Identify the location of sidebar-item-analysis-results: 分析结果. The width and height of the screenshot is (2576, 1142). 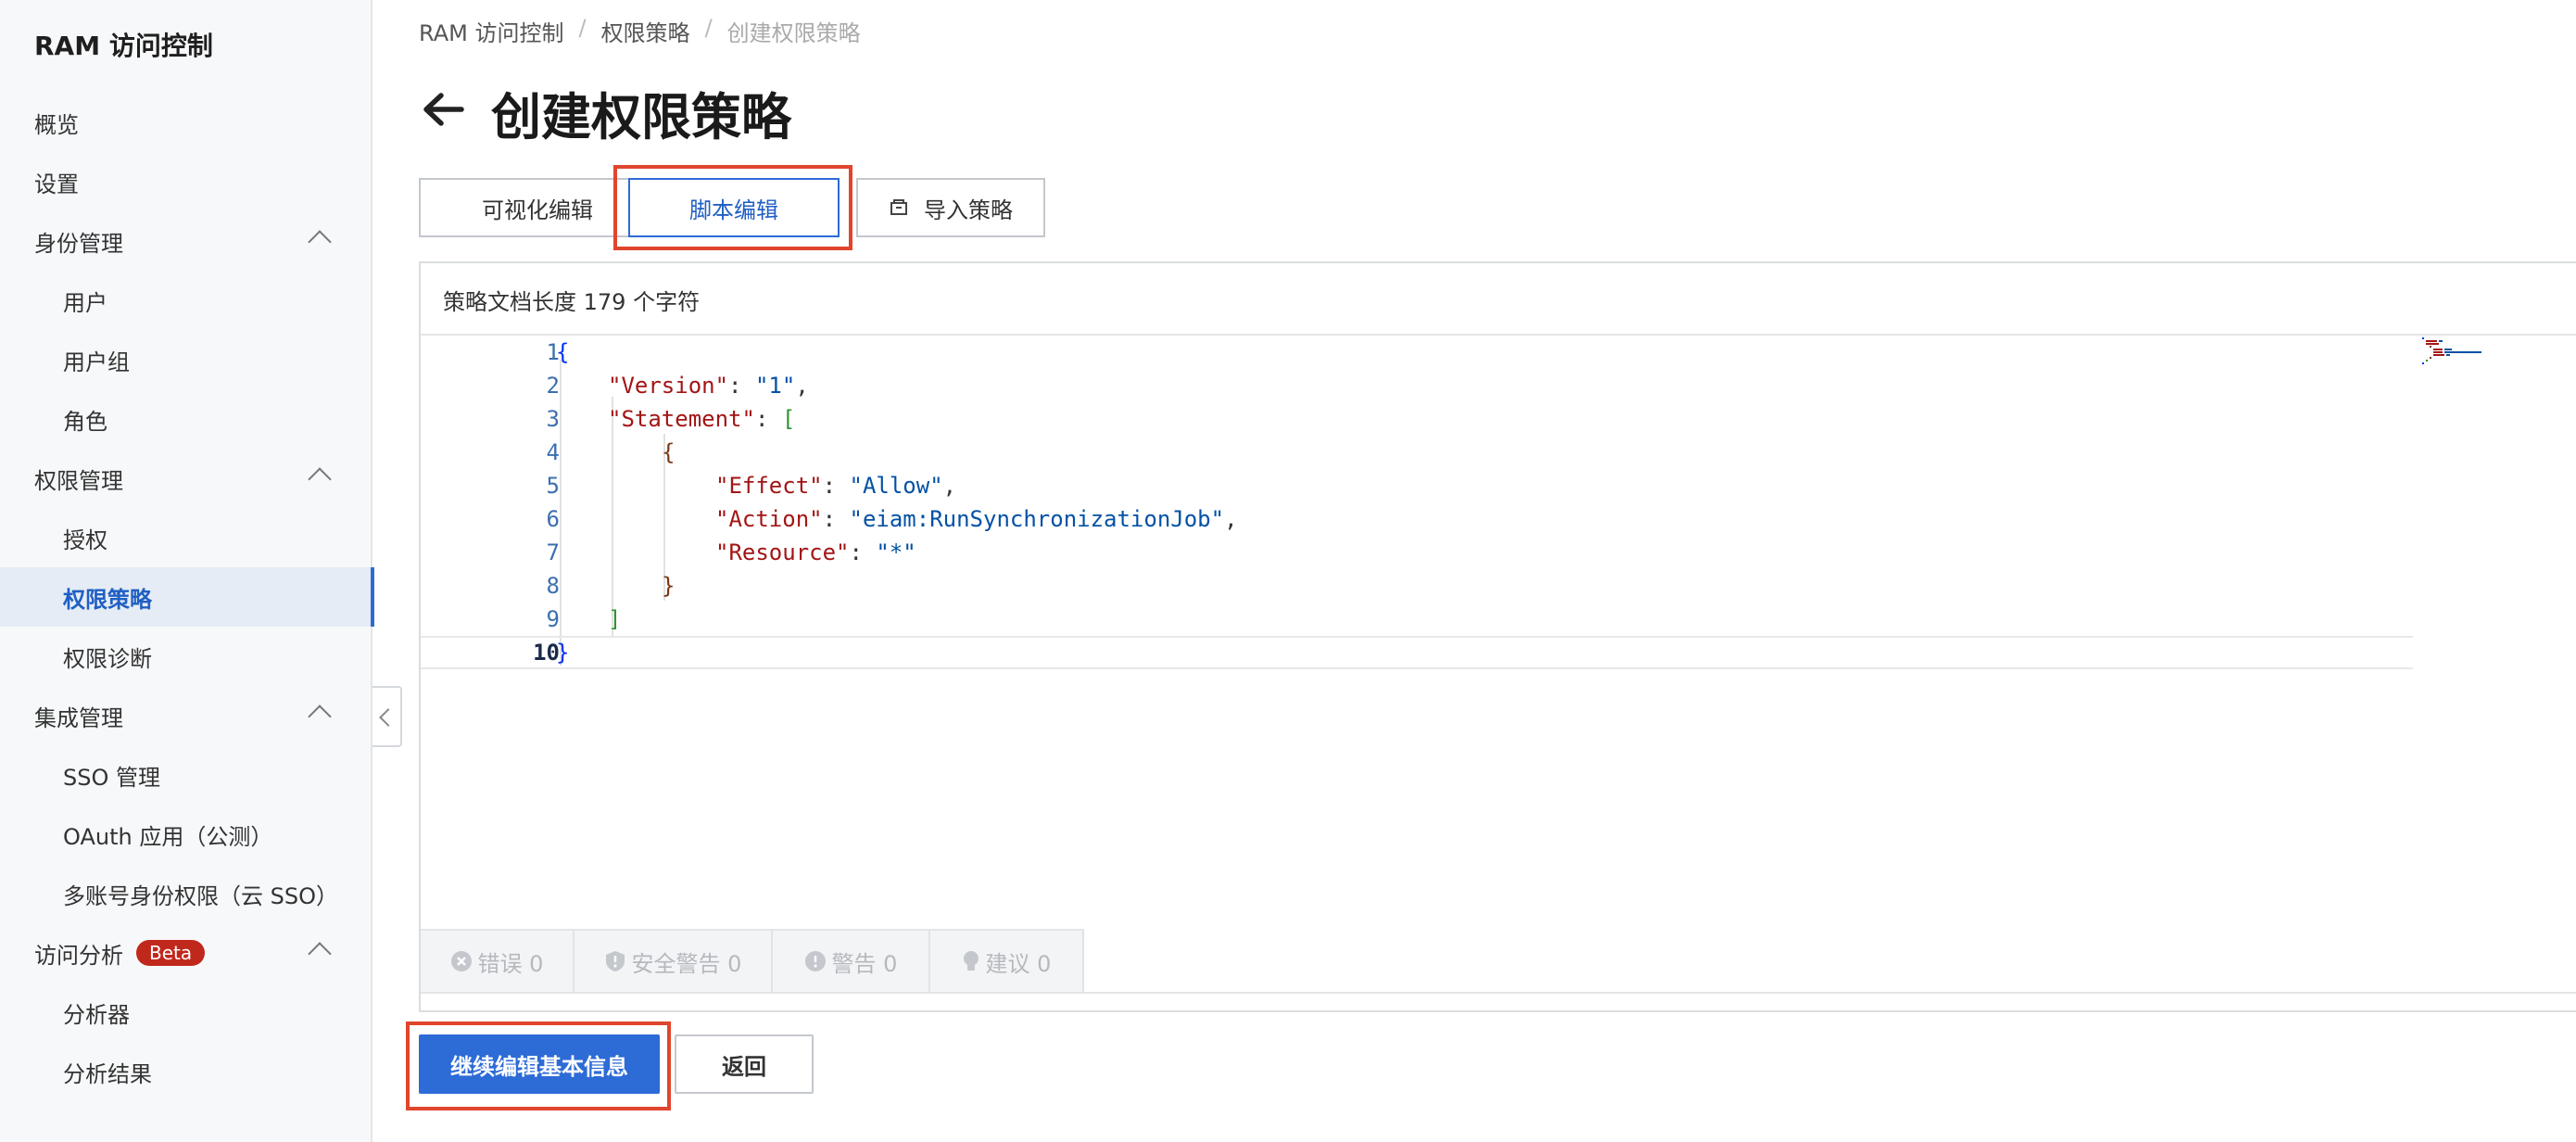
(186, 1072).